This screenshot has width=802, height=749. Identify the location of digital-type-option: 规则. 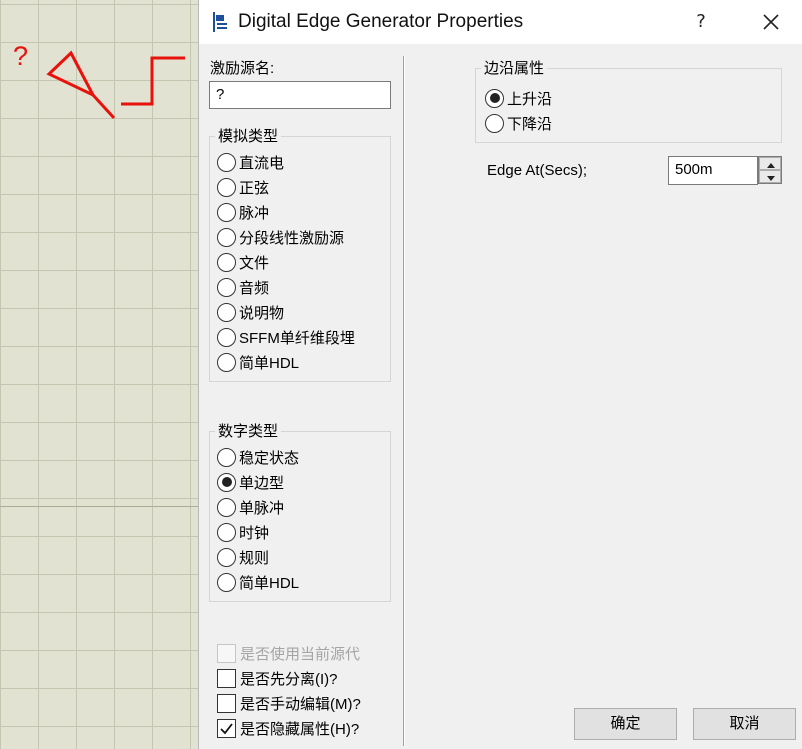
(243, 557).